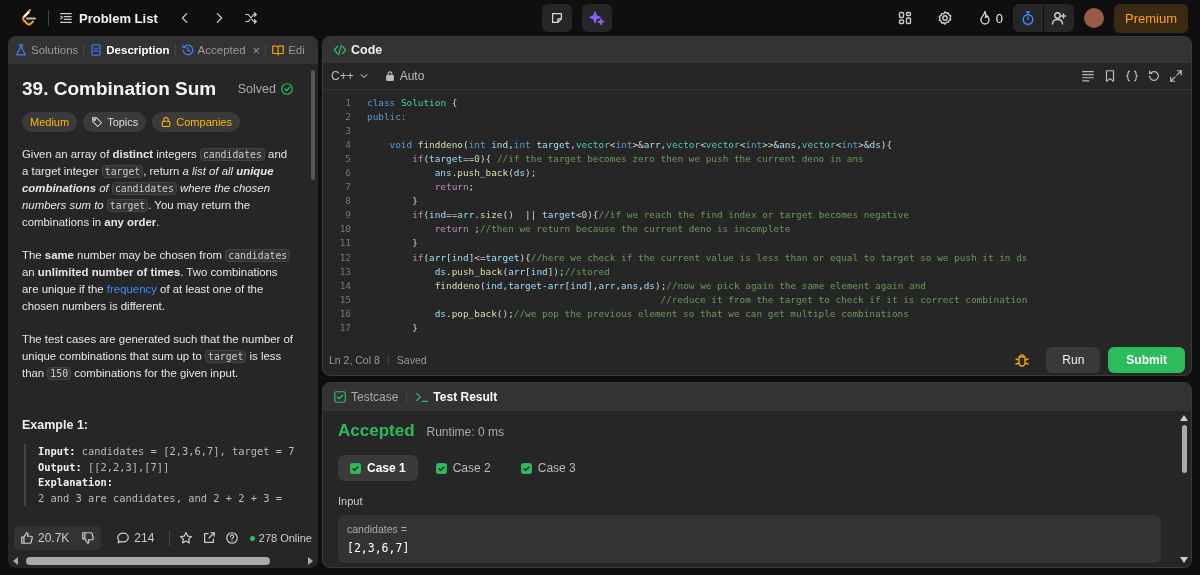  I want to click on scroll-left-icon, so click(16, 561).